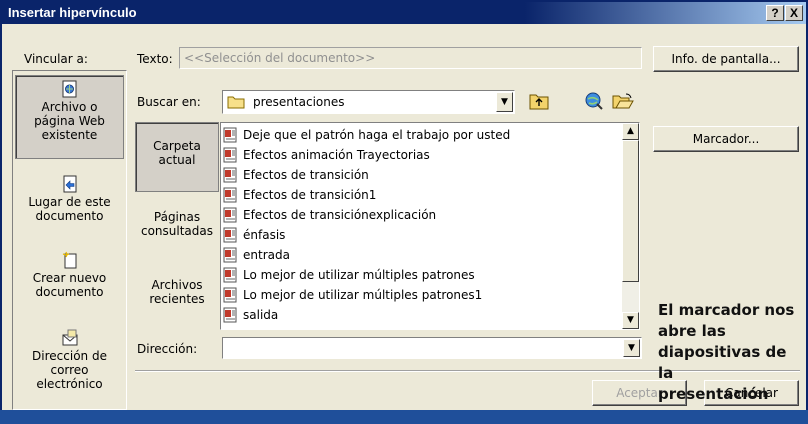  What do you see at coordinates (72, 12) in the screenshot?
I see `window-title: Insertar hipervínculo` at bounding box center [72, 12].